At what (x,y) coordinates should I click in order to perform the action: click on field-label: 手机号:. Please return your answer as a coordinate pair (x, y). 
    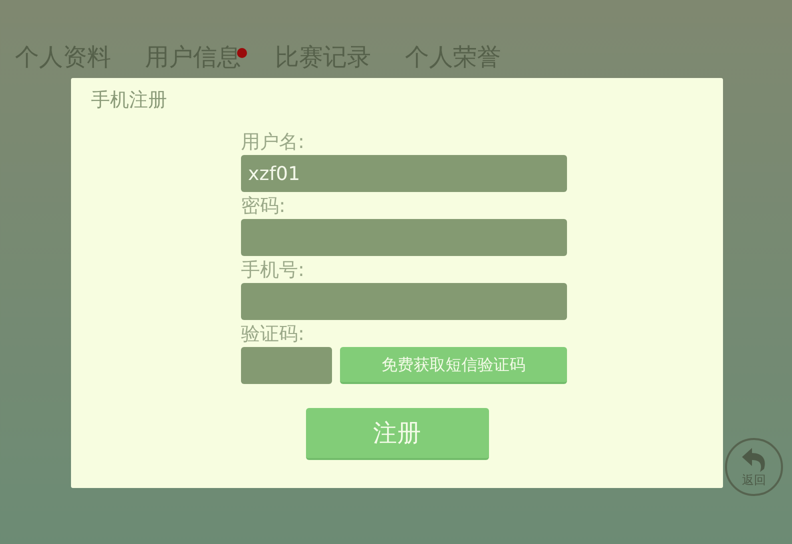
    Looking at the image, I should click on (273, 270).